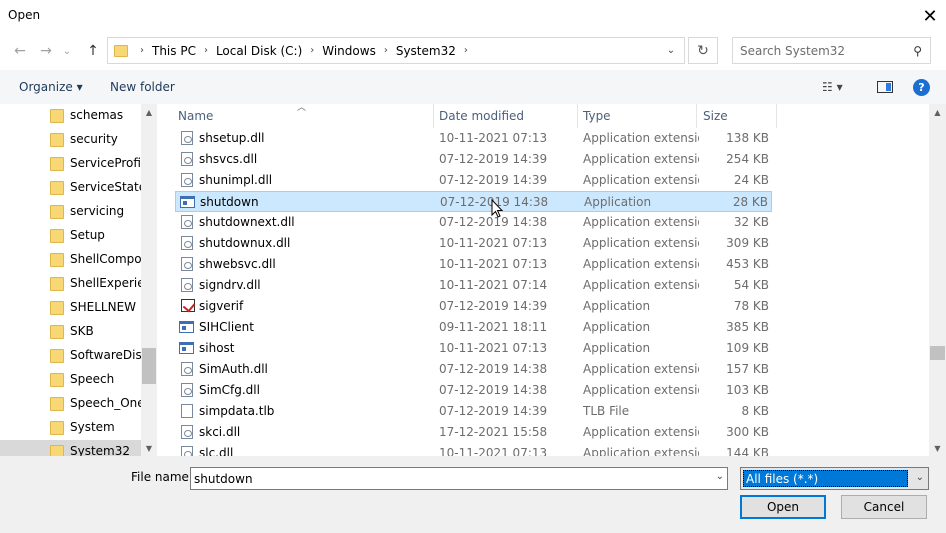  What do you see at coordinates (149, 280) in the screenshot?
I see `navigation-scrollbar: ▲ ▼` at bounding box center [149, 280].